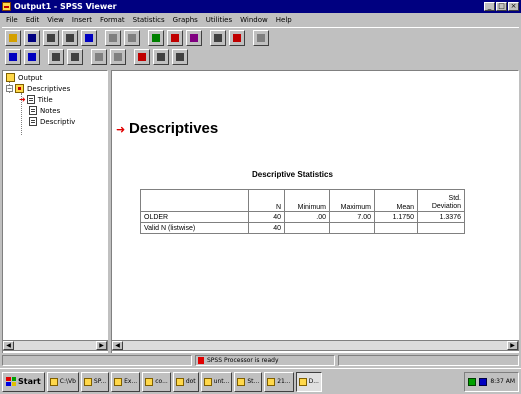 This screenshot has height=394, width=521. I want to click on expand-icon, so click(56, 57).